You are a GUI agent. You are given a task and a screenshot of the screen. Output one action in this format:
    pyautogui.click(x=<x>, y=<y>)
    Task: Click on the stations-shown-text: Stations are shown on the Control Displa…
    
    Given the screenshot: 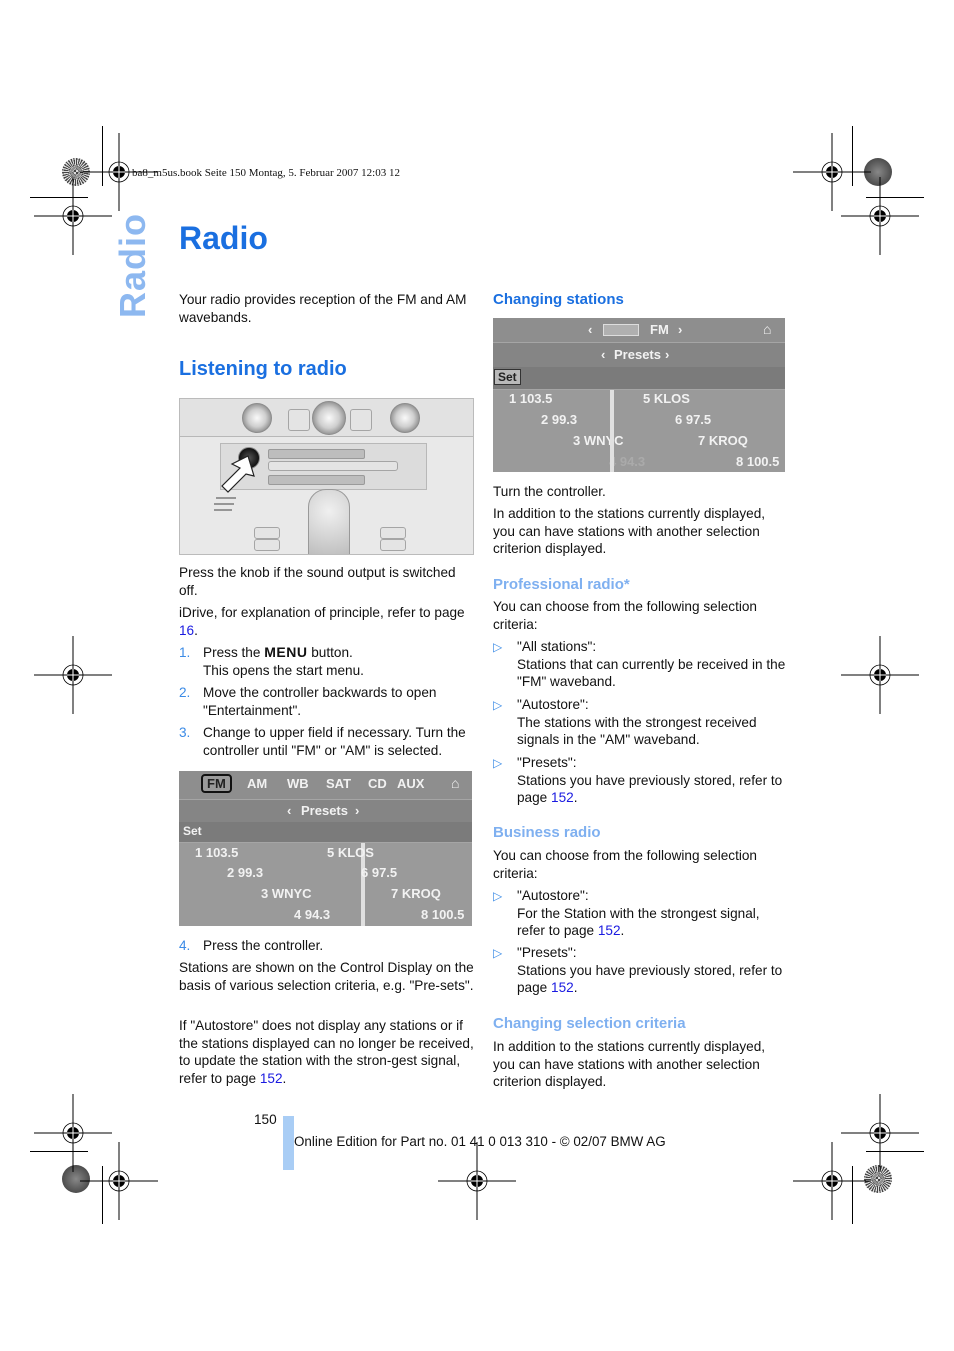 What is the action you would take?
    pyautogui.click(x=326, y=976)
    